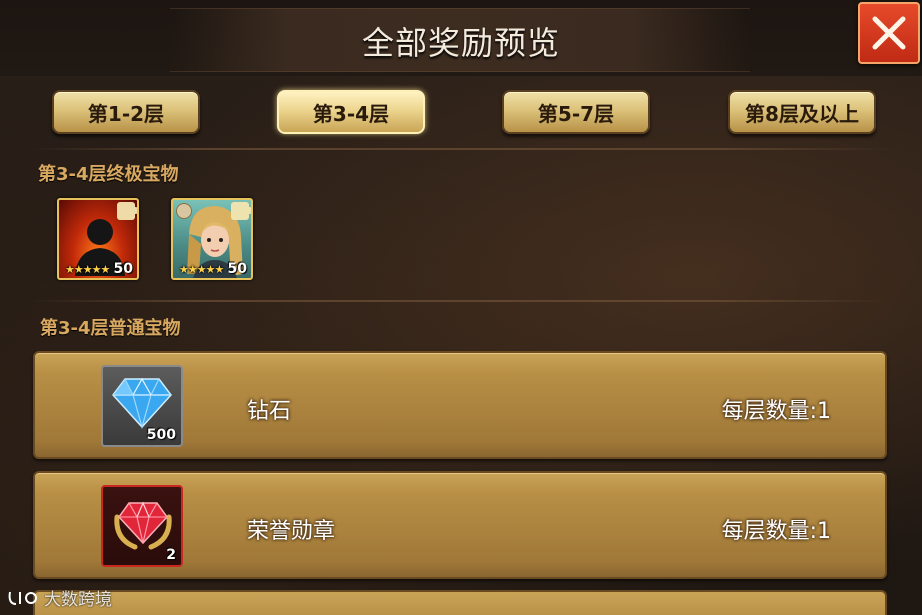  I want to click on close-button, so click(889, 33).